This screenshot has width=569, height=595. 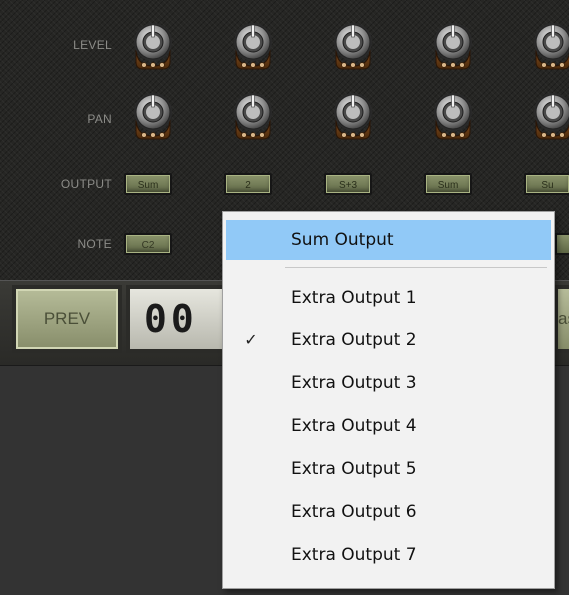 What do you see at coordinates (348, 184) in the screenshot?
I see `output-select-button: S+3` at bounding box center [348, 184].